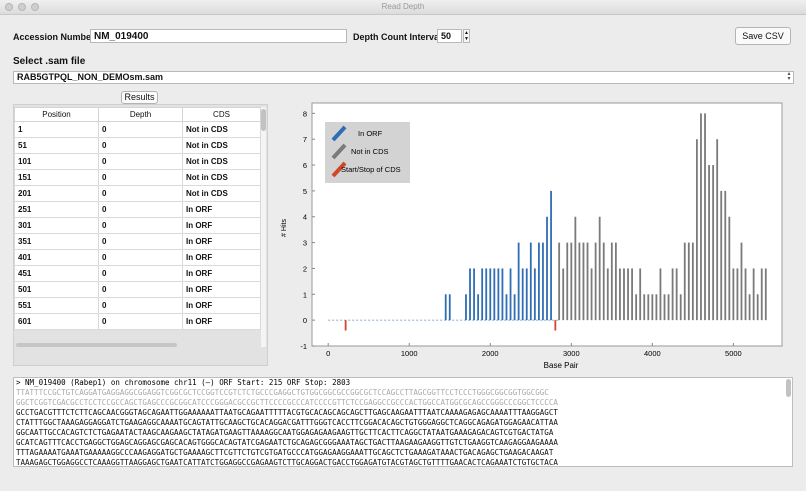 Image resolution: width=806 pixels, height=491 pixels. What do you see at coordinates (221, 114) in the screenshot?
I see `col-cds-header: CDS` at bounding box center [221, 114].